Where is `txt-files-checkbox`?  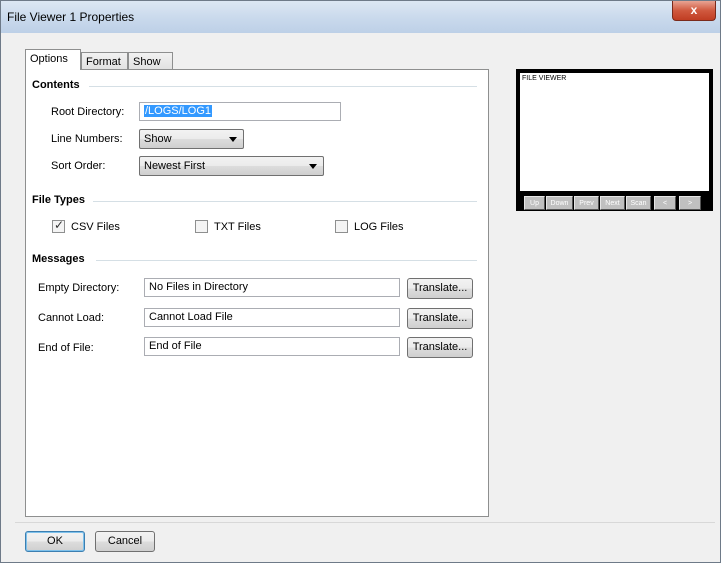
txt-files-checkbox is located at coordinates (201, 226).